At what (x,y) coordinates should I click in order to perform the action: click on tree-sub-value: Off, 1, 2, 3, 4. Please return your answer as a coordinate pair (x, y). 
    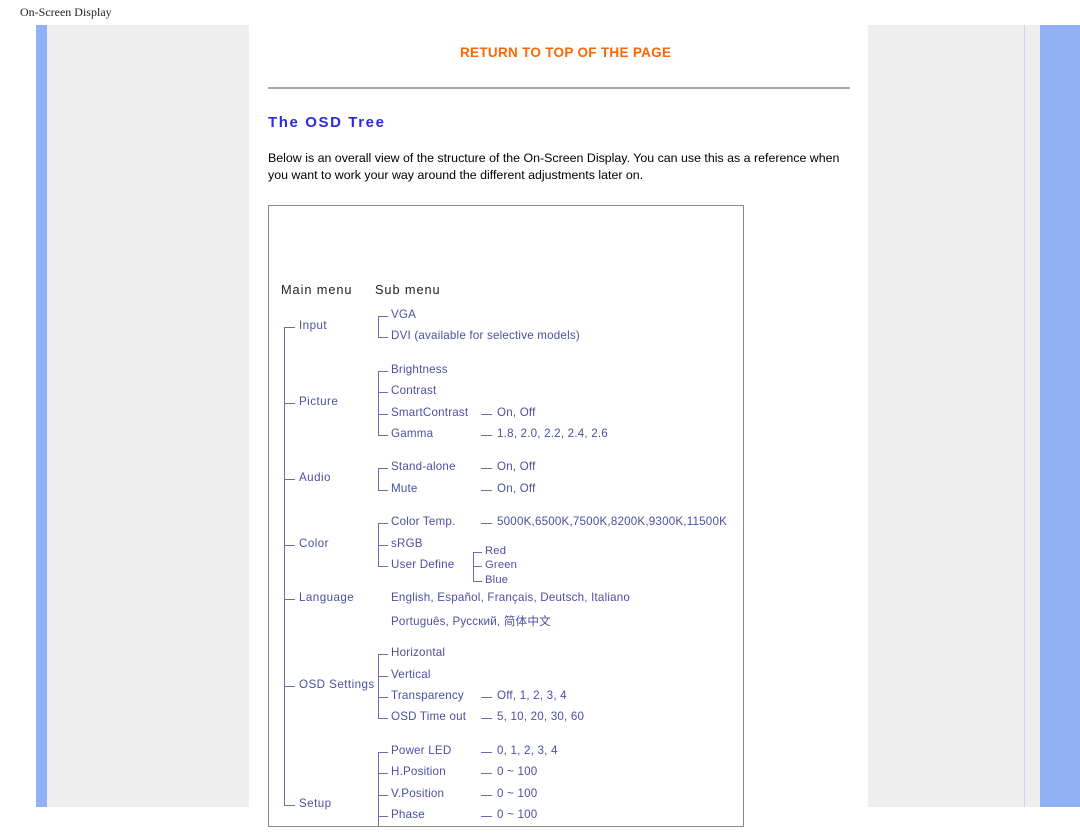
    Looking at the image, I should click on (532, 695).